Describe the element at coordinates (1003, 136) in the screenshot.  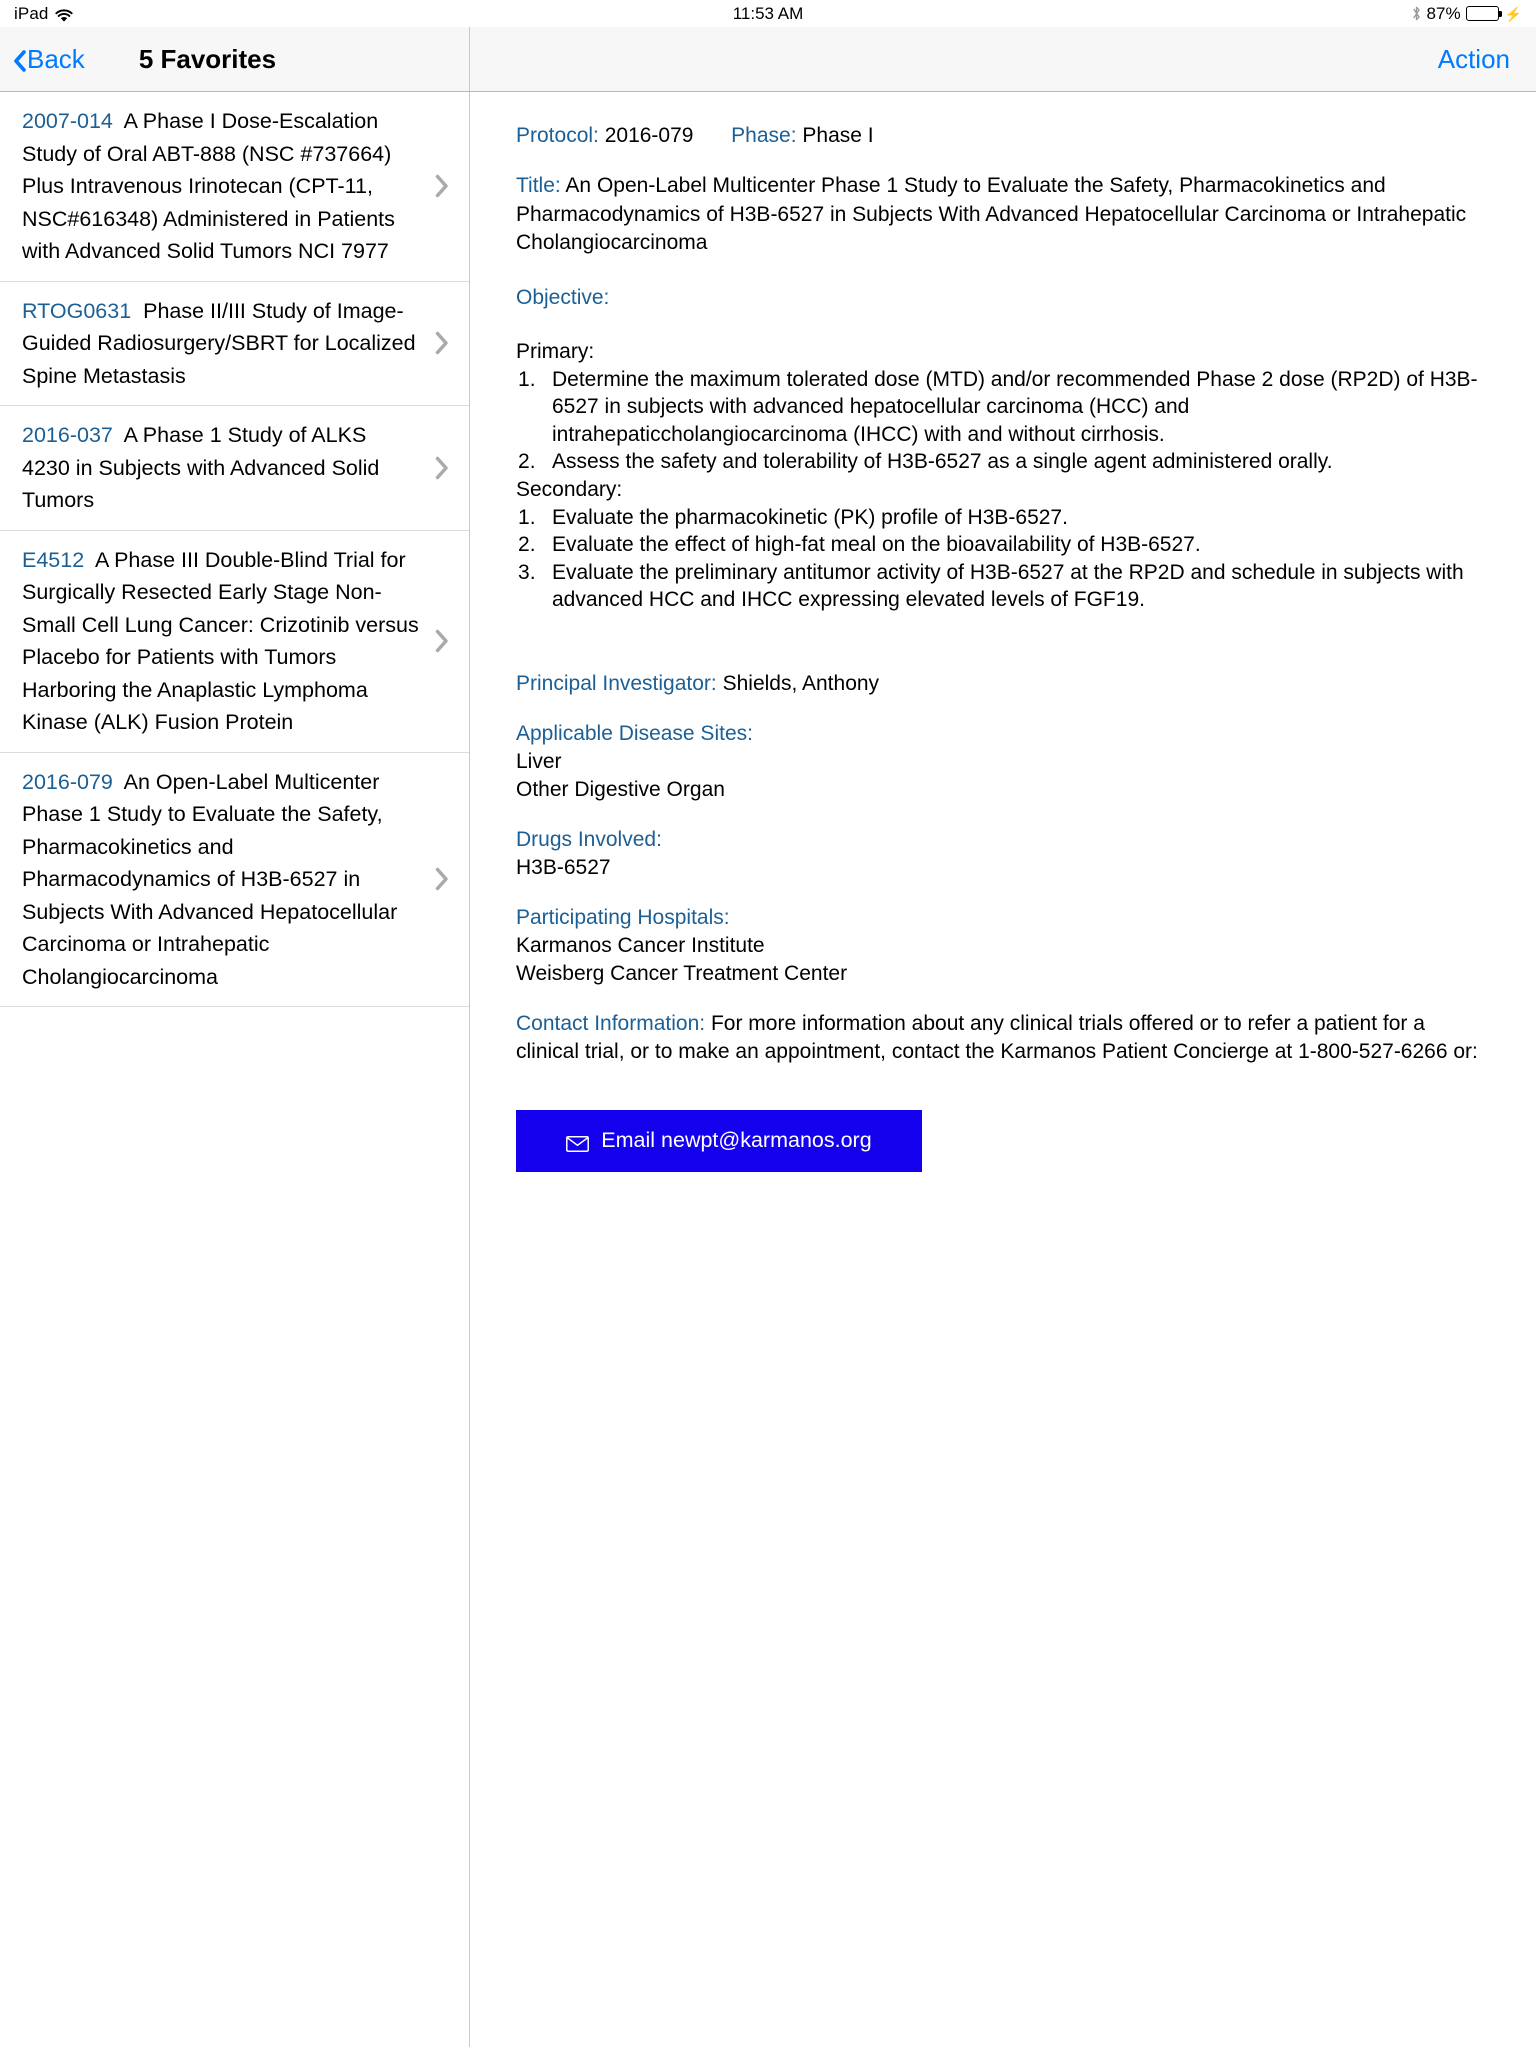
I see `protocol-phase-row: Protocol: 2016-079 Phase: Phase I` at that location.